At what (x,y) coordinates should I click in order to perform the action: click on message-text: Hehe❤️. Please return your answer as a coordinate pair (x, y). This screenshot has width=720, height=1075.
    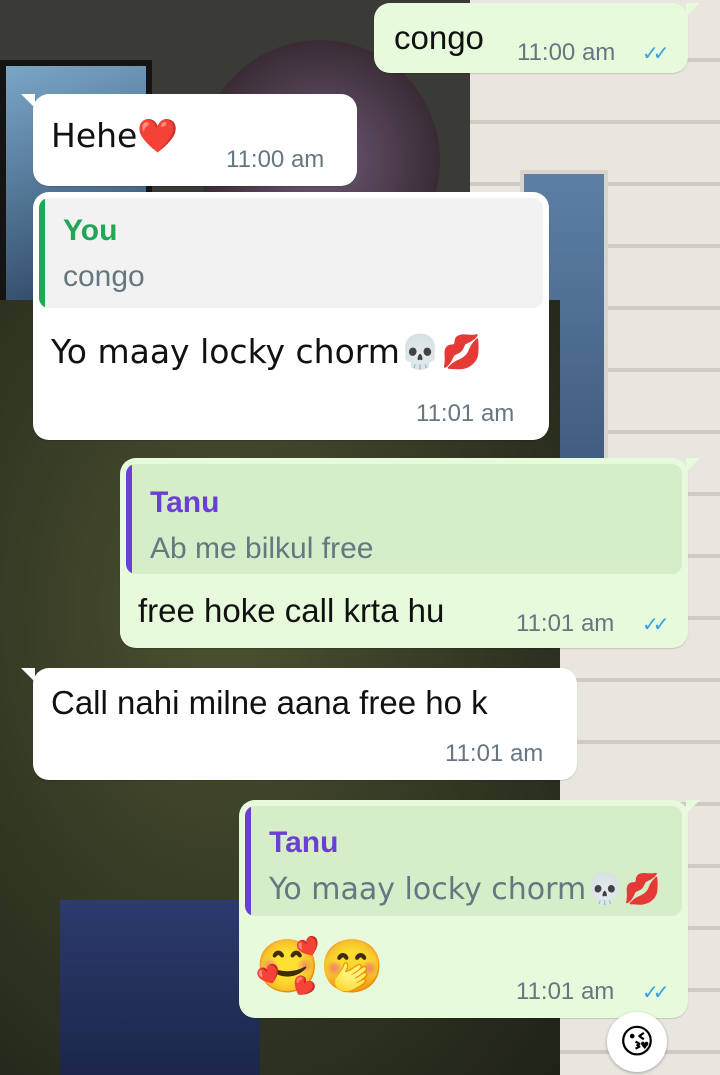
    Looking at the image, I should click on (115, 135).